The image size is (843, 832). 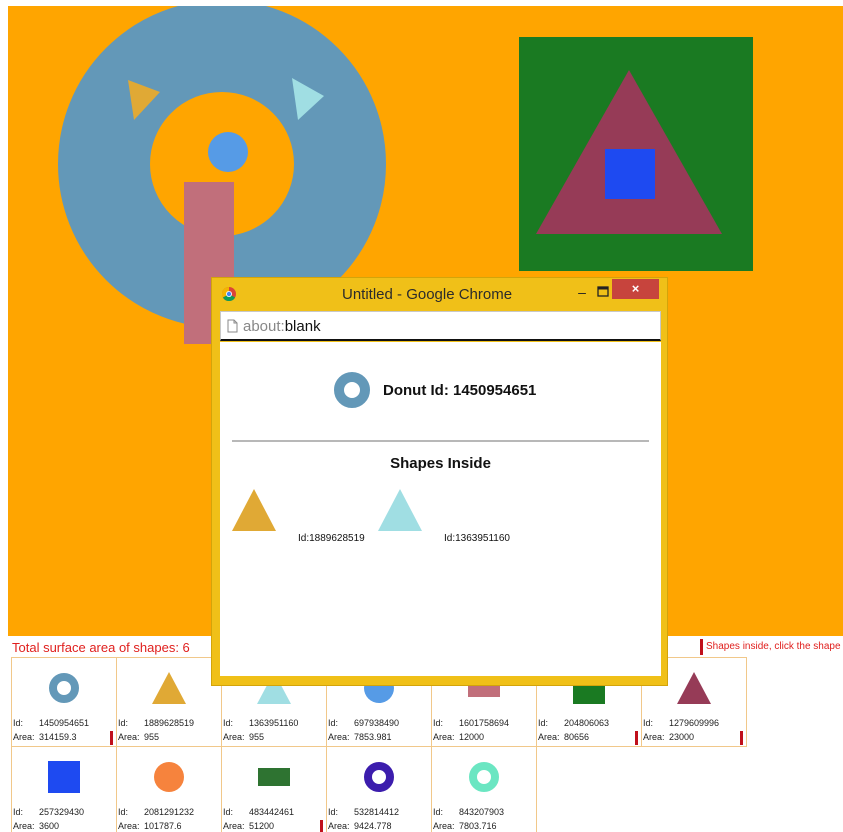 I want to click on shape-id-value: 257329430, so click(x=62, y=812).